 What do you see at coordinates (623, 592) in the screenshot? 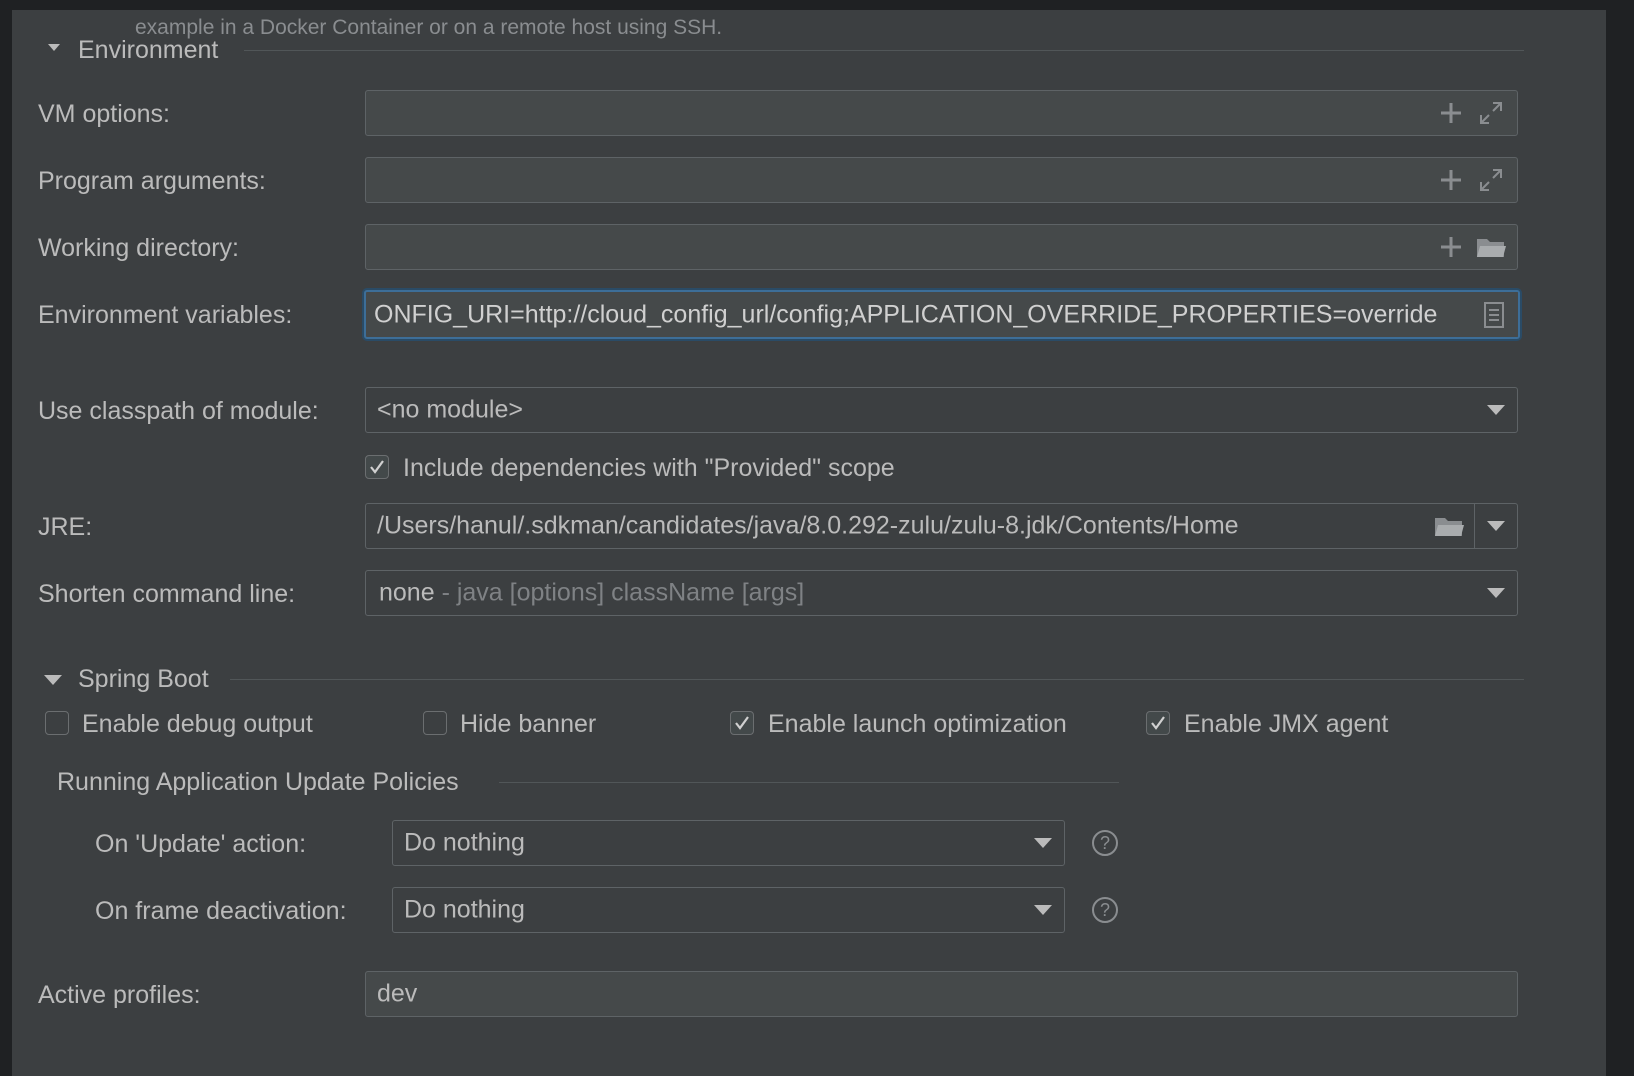
I see `shorten-command-line-hint: - java [options] className [args]` at bounding box center [623, 592].